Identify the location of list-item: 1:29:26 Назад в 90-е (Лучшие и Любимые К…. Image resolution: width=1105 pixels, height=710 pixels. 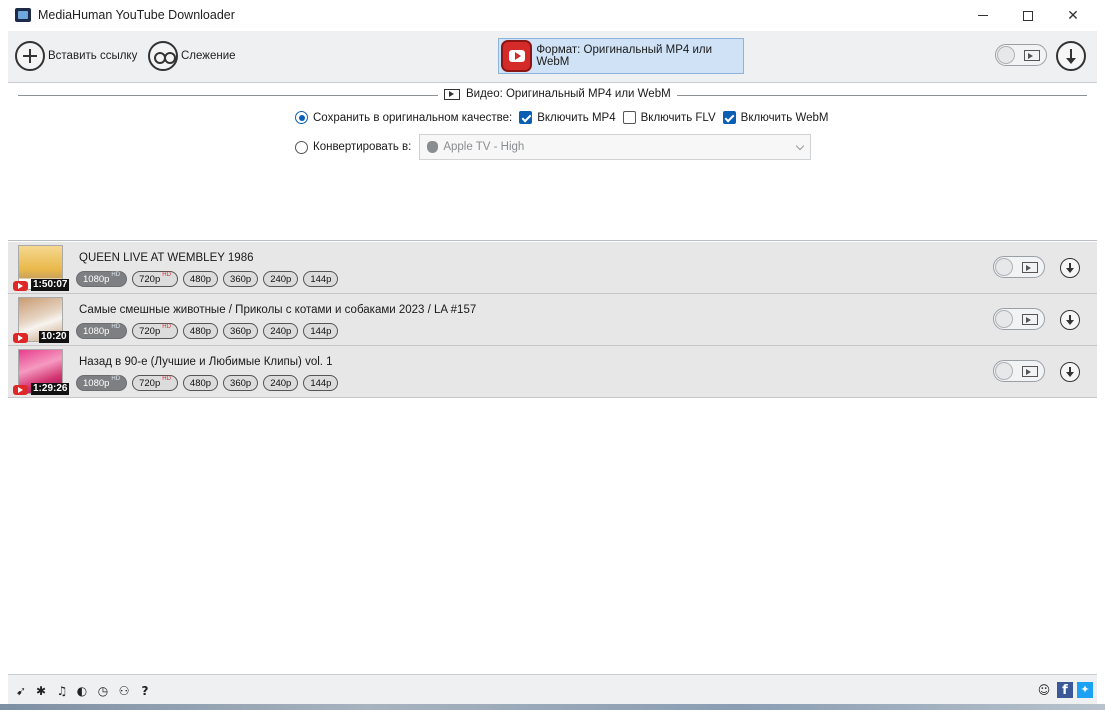
(552, 372).